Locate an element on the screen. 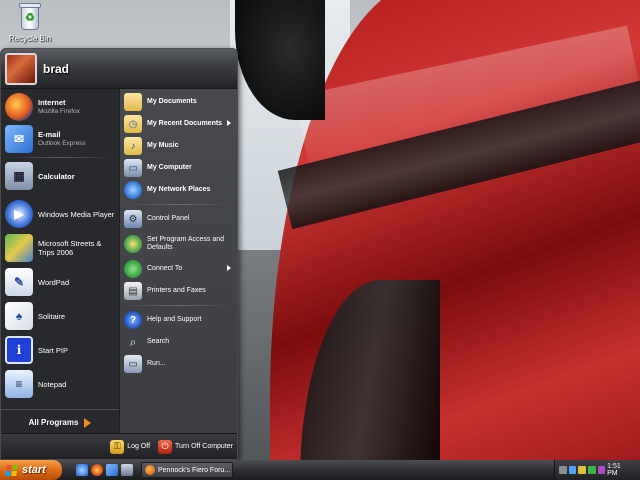  calculator-icon: ▦ is located at coordinates (19, 176).